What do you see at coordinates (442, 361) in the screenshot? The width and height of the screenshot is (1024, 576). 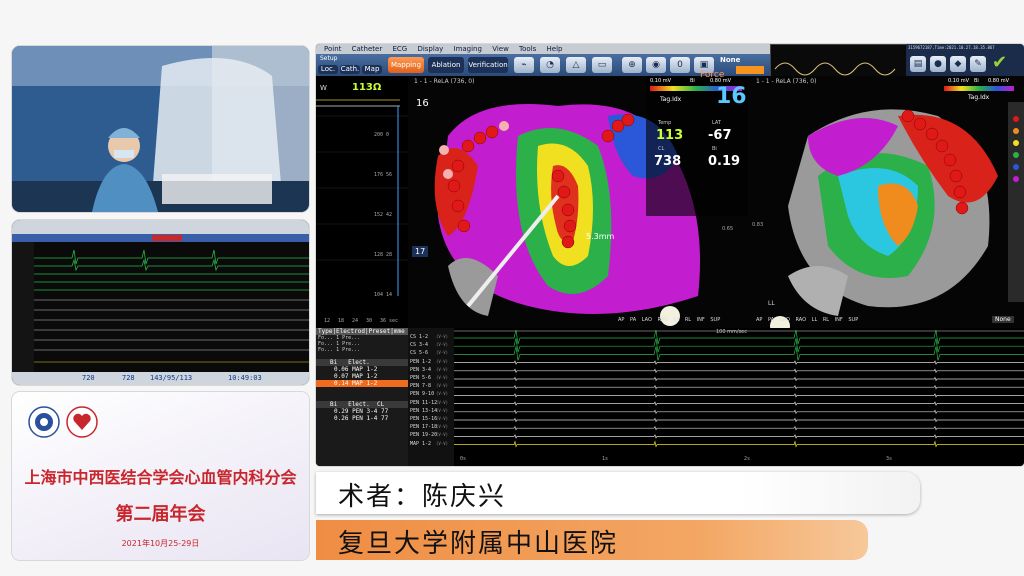 I see `channel-suffix-3: (V-V)` at bounding box center [442, 361].